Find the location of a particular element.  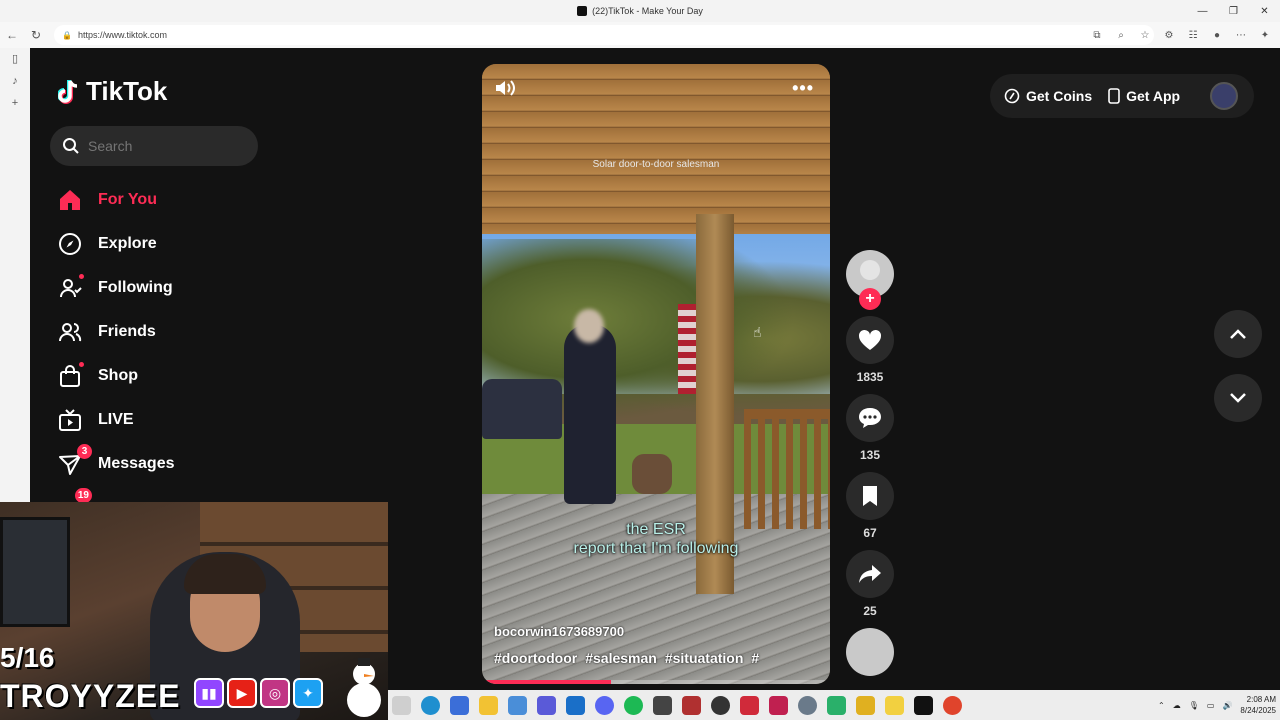

app-icon-red is located at coordinates (691, 705).